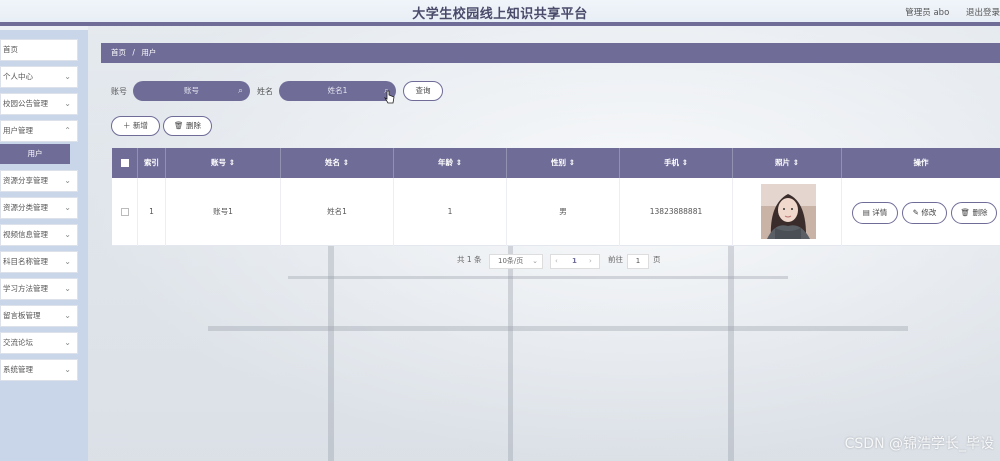 This screenshot has height=461, width=1000. I want to click on sidebar-item-personal-center: 个人中心 ⌄, so click(39, 77).